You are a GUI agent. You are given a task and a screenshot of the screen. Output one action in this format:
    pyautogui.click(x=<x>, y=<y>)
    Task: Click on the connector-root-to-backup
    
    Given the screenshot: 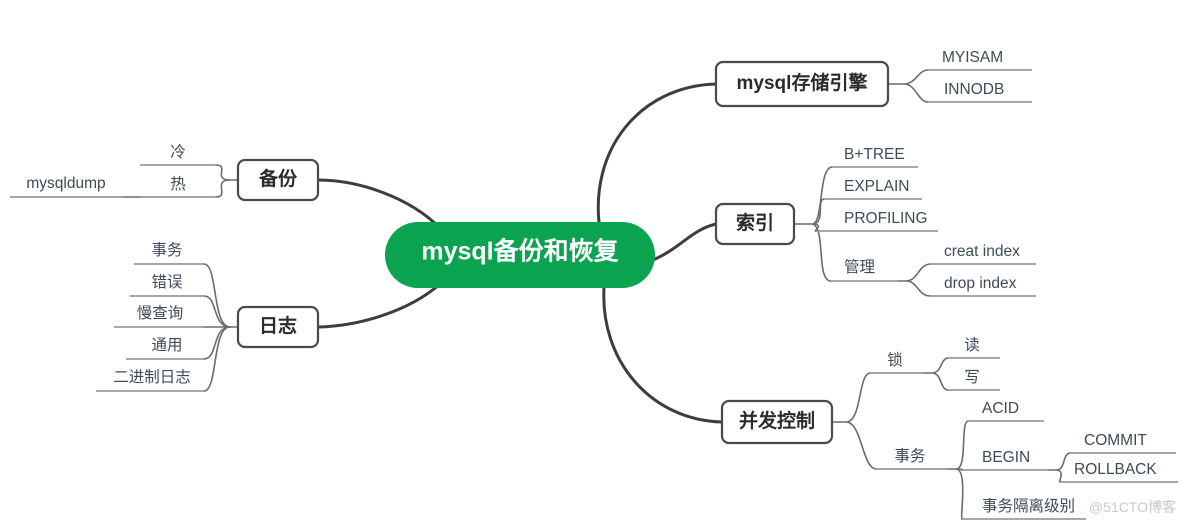 What is the action you would take?
    pyautogui.click(x=379, y=204)
    